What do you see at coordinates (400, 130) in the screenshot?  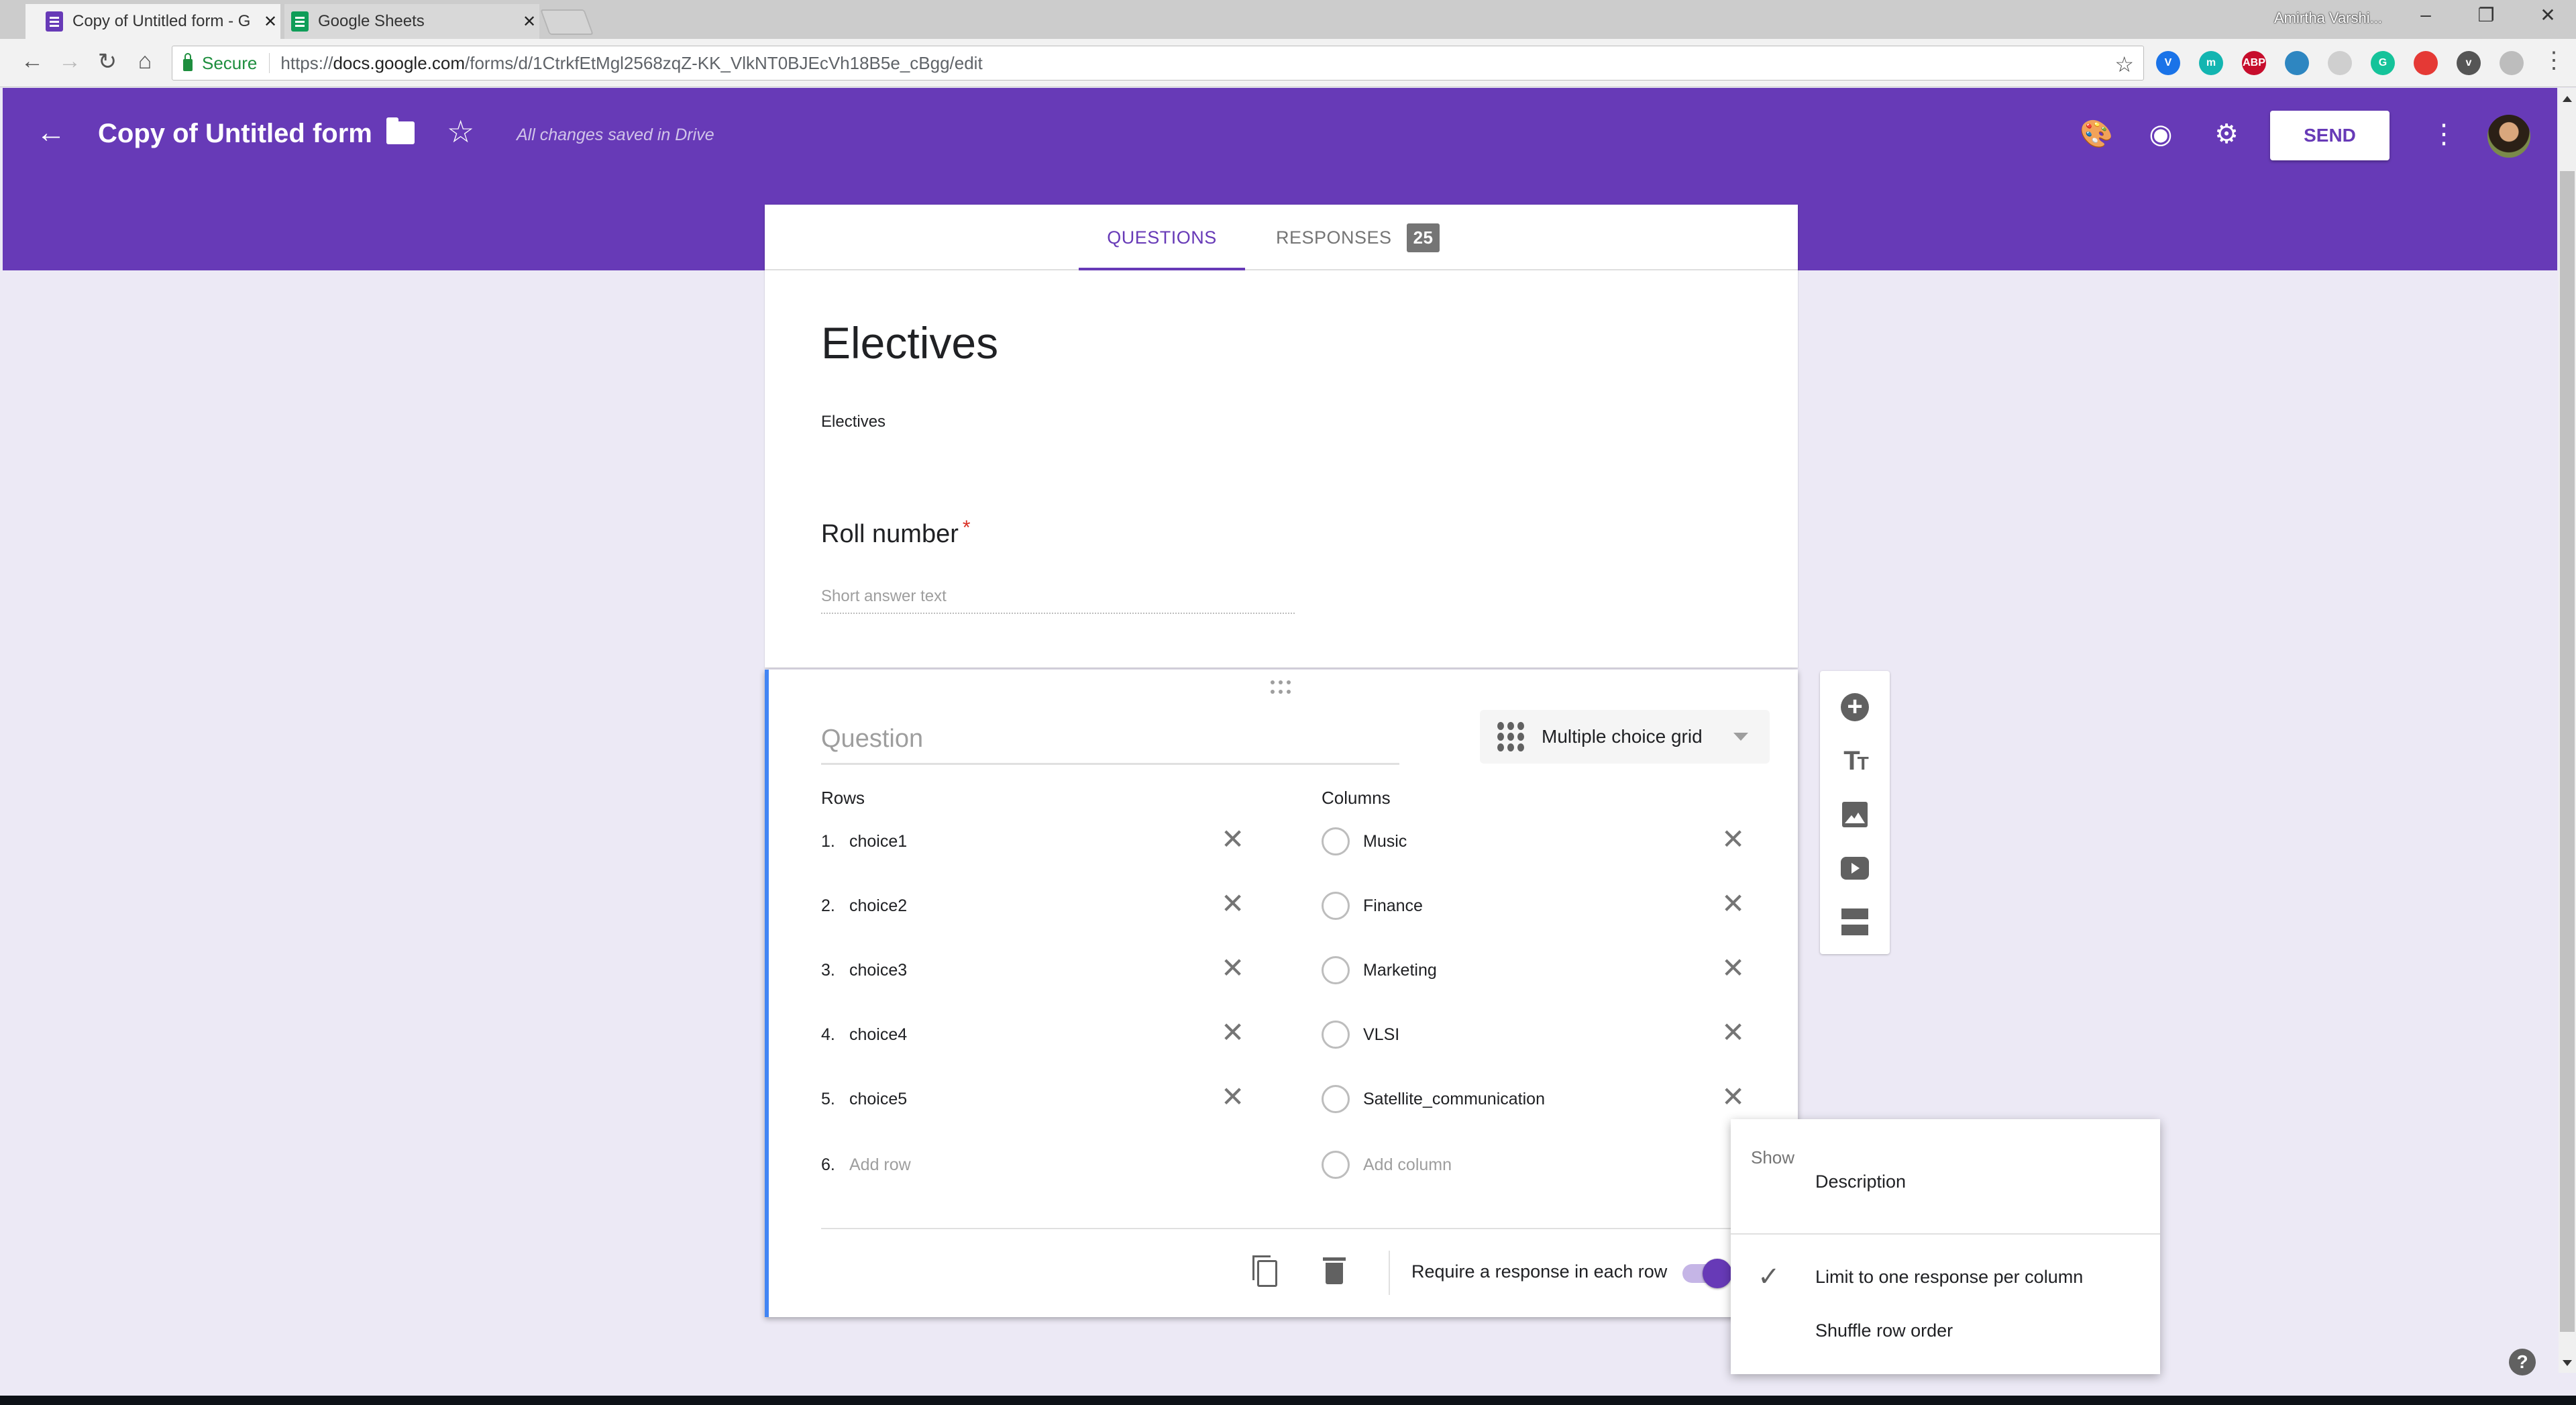 I see `folder-icon` at bounding box center [400, 130].